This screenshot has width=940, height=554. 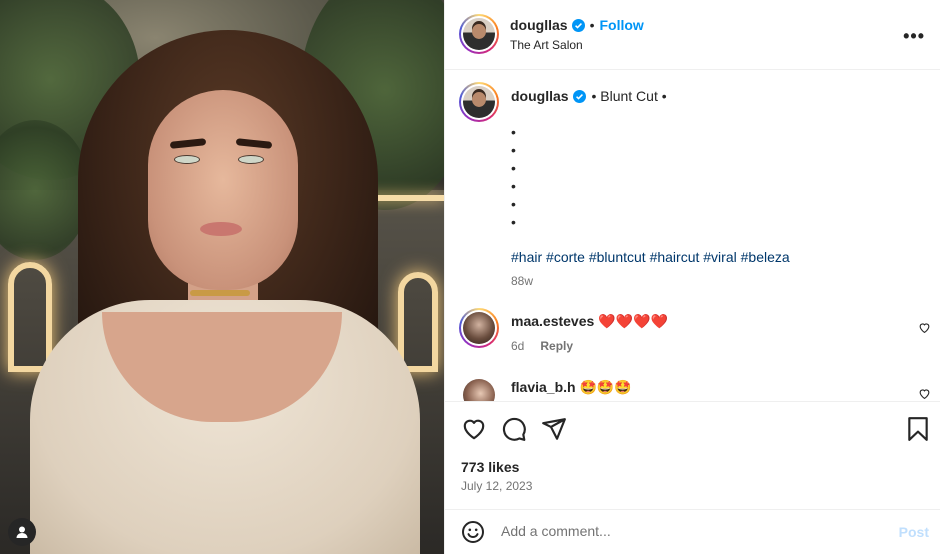 I want to click on caption-username: dougllas, so click(x=540, y=96).